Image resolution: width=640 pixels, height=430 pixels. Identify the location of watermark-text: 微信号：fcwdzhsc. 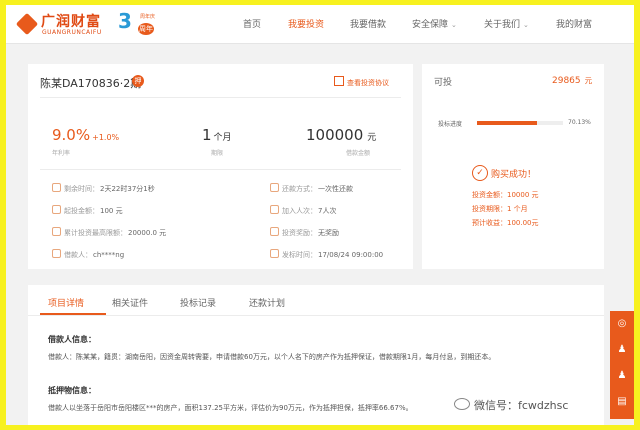
(521, 405).